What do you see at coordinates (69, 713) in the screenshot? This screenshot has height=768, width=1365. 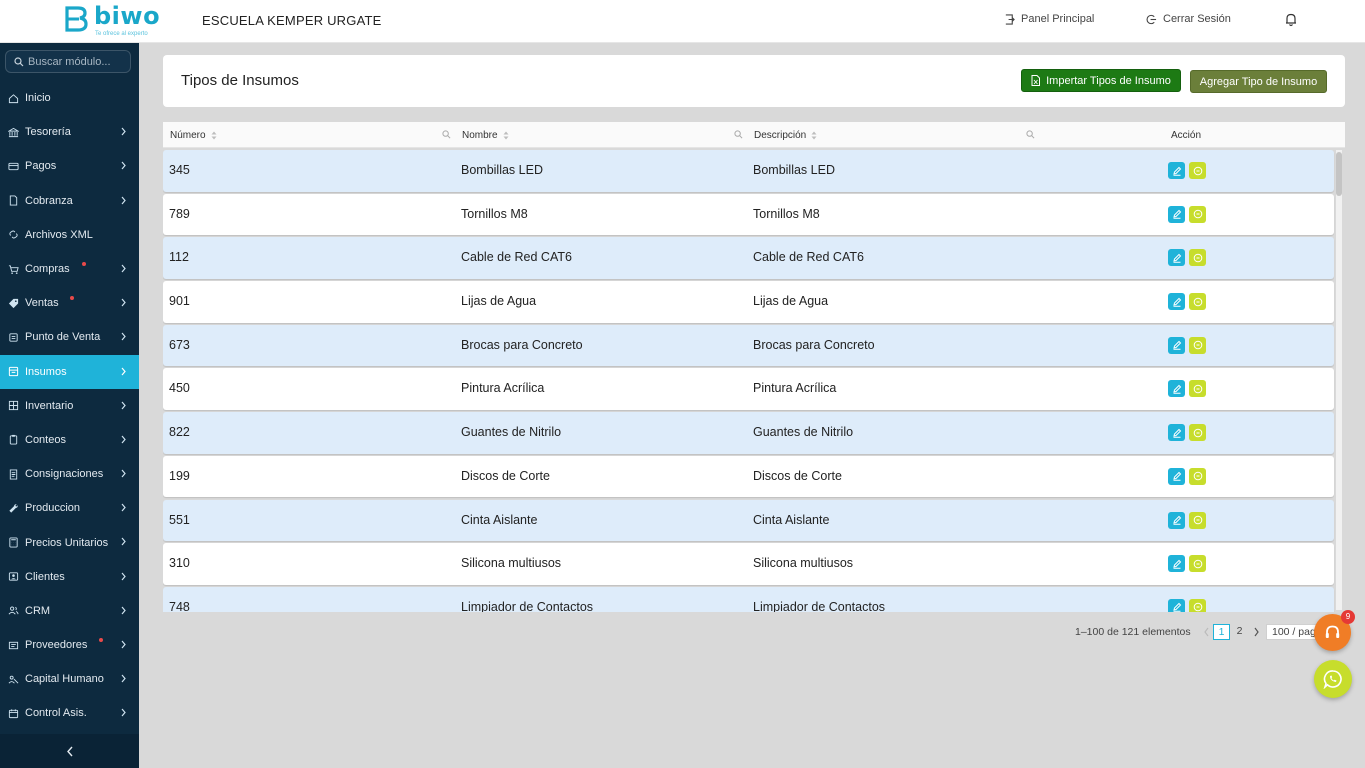 I see `sidebar-item-control-asis-: Control Asis.` at bounding box center [69, 713].